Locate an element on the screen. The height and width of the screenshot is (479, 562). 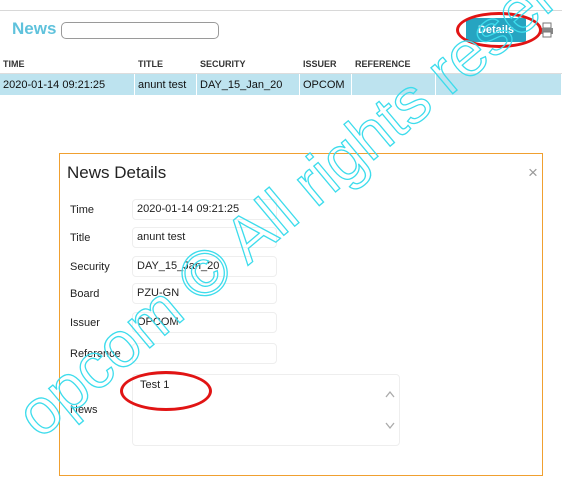
reference-field is located at coordinates (204, 353).